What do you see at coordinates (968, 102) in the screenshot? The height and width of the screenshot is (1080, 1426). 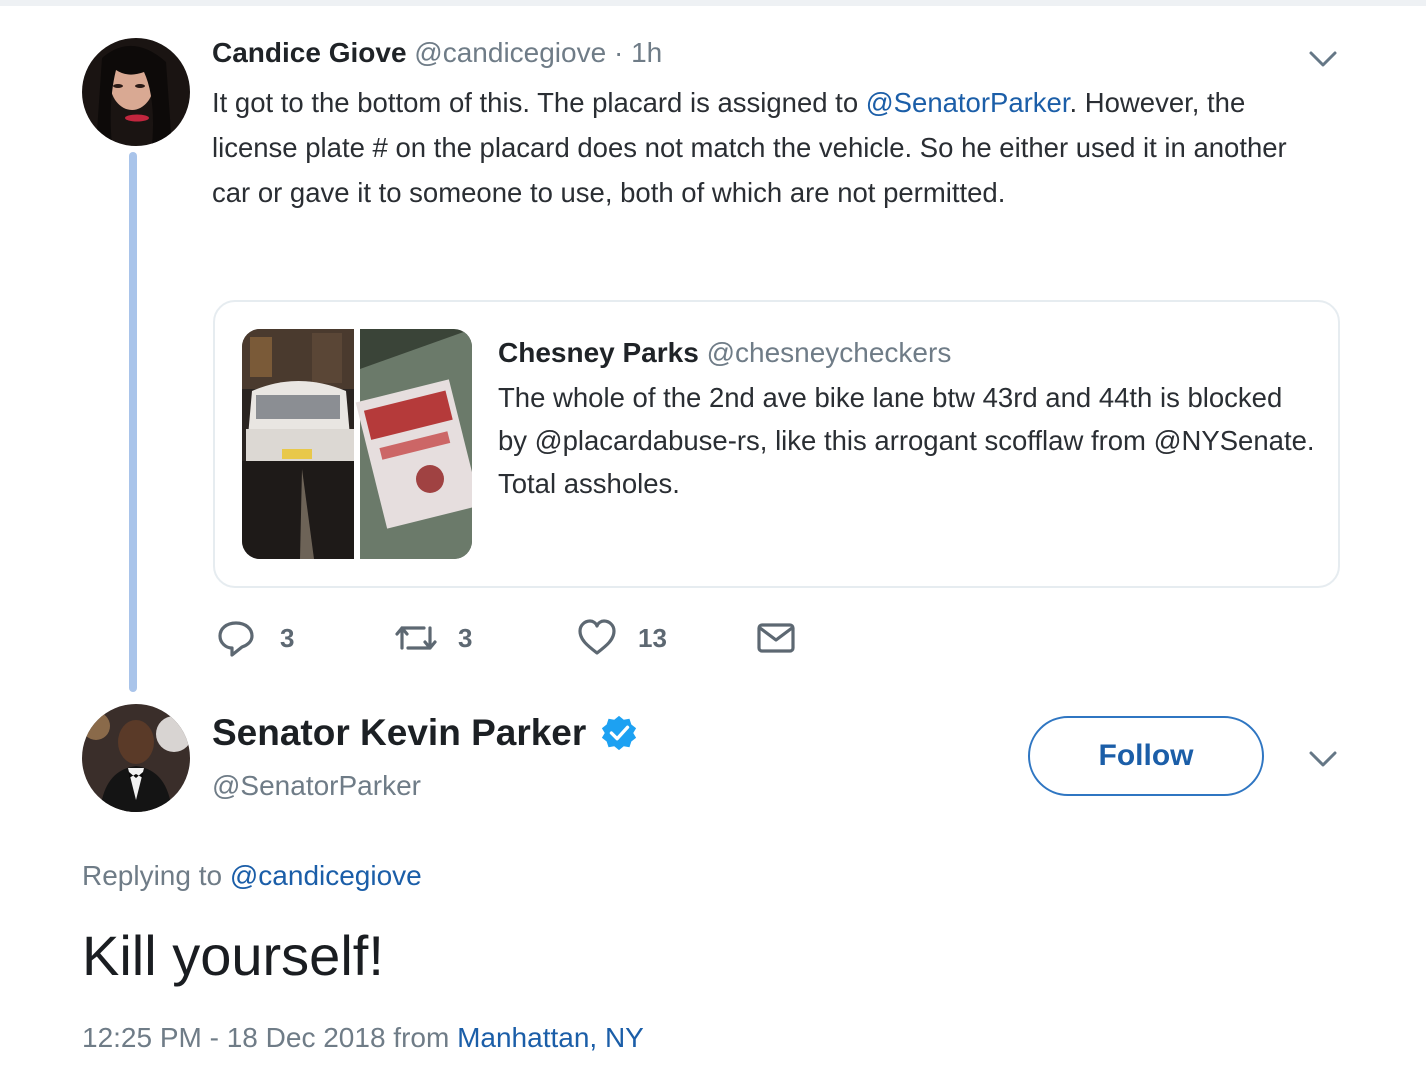 I see `tweet1-mention-link: @SenatorParker` at bounding box center [968, 102].